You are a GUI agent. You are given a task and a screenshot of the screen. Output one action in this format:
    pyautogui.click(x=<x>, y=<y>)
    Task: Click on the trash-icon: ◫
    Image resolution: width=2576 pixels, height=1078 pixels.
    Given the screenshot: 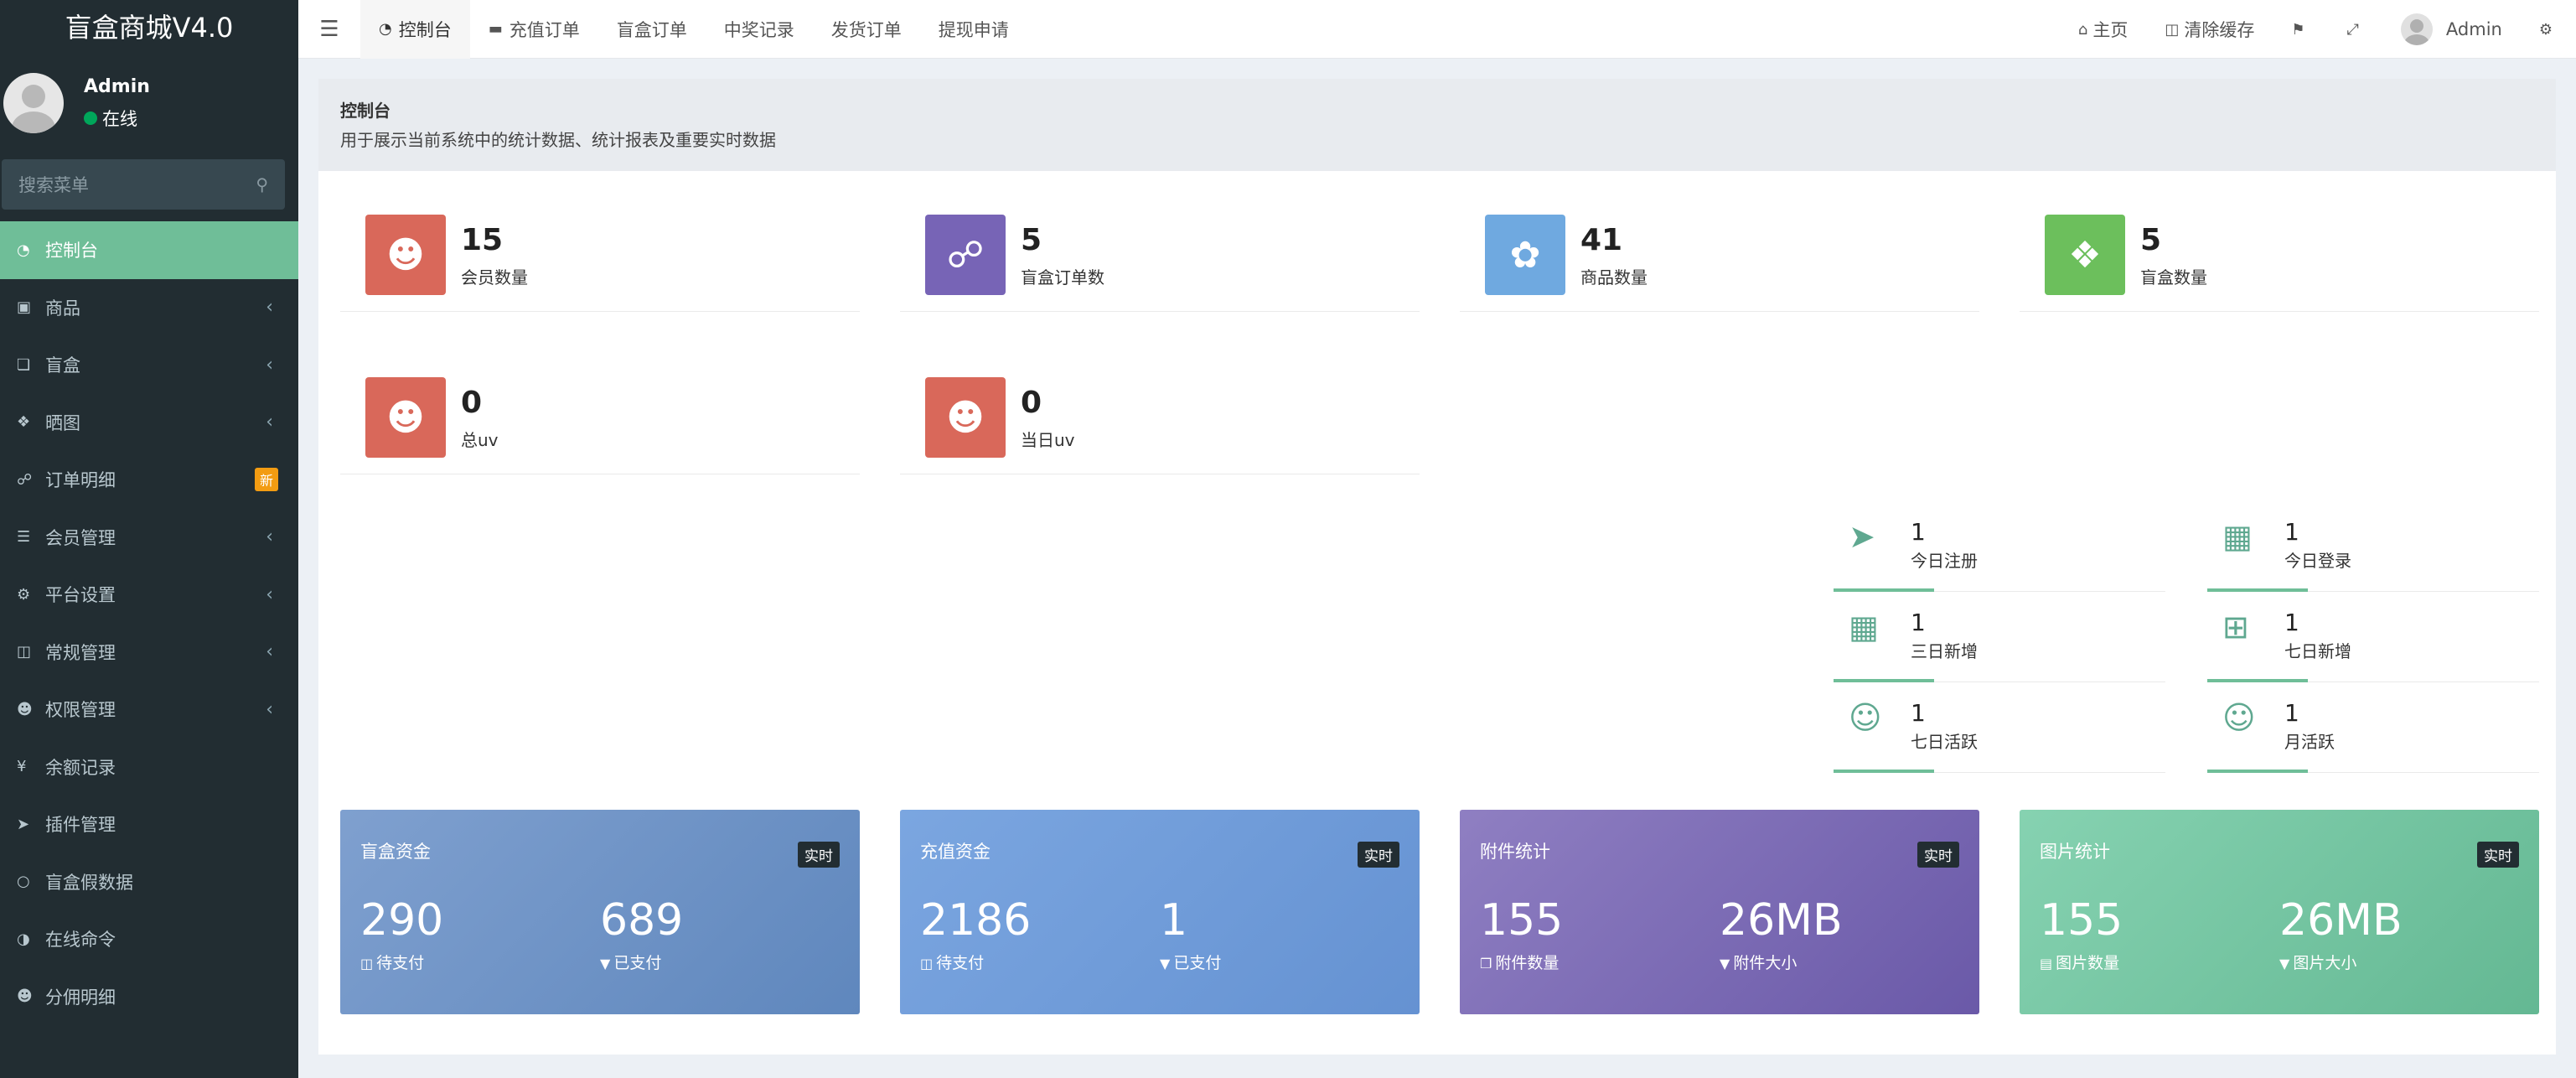 What is the action you would take?
    pyautogui.click(x=2172, y=29)
    